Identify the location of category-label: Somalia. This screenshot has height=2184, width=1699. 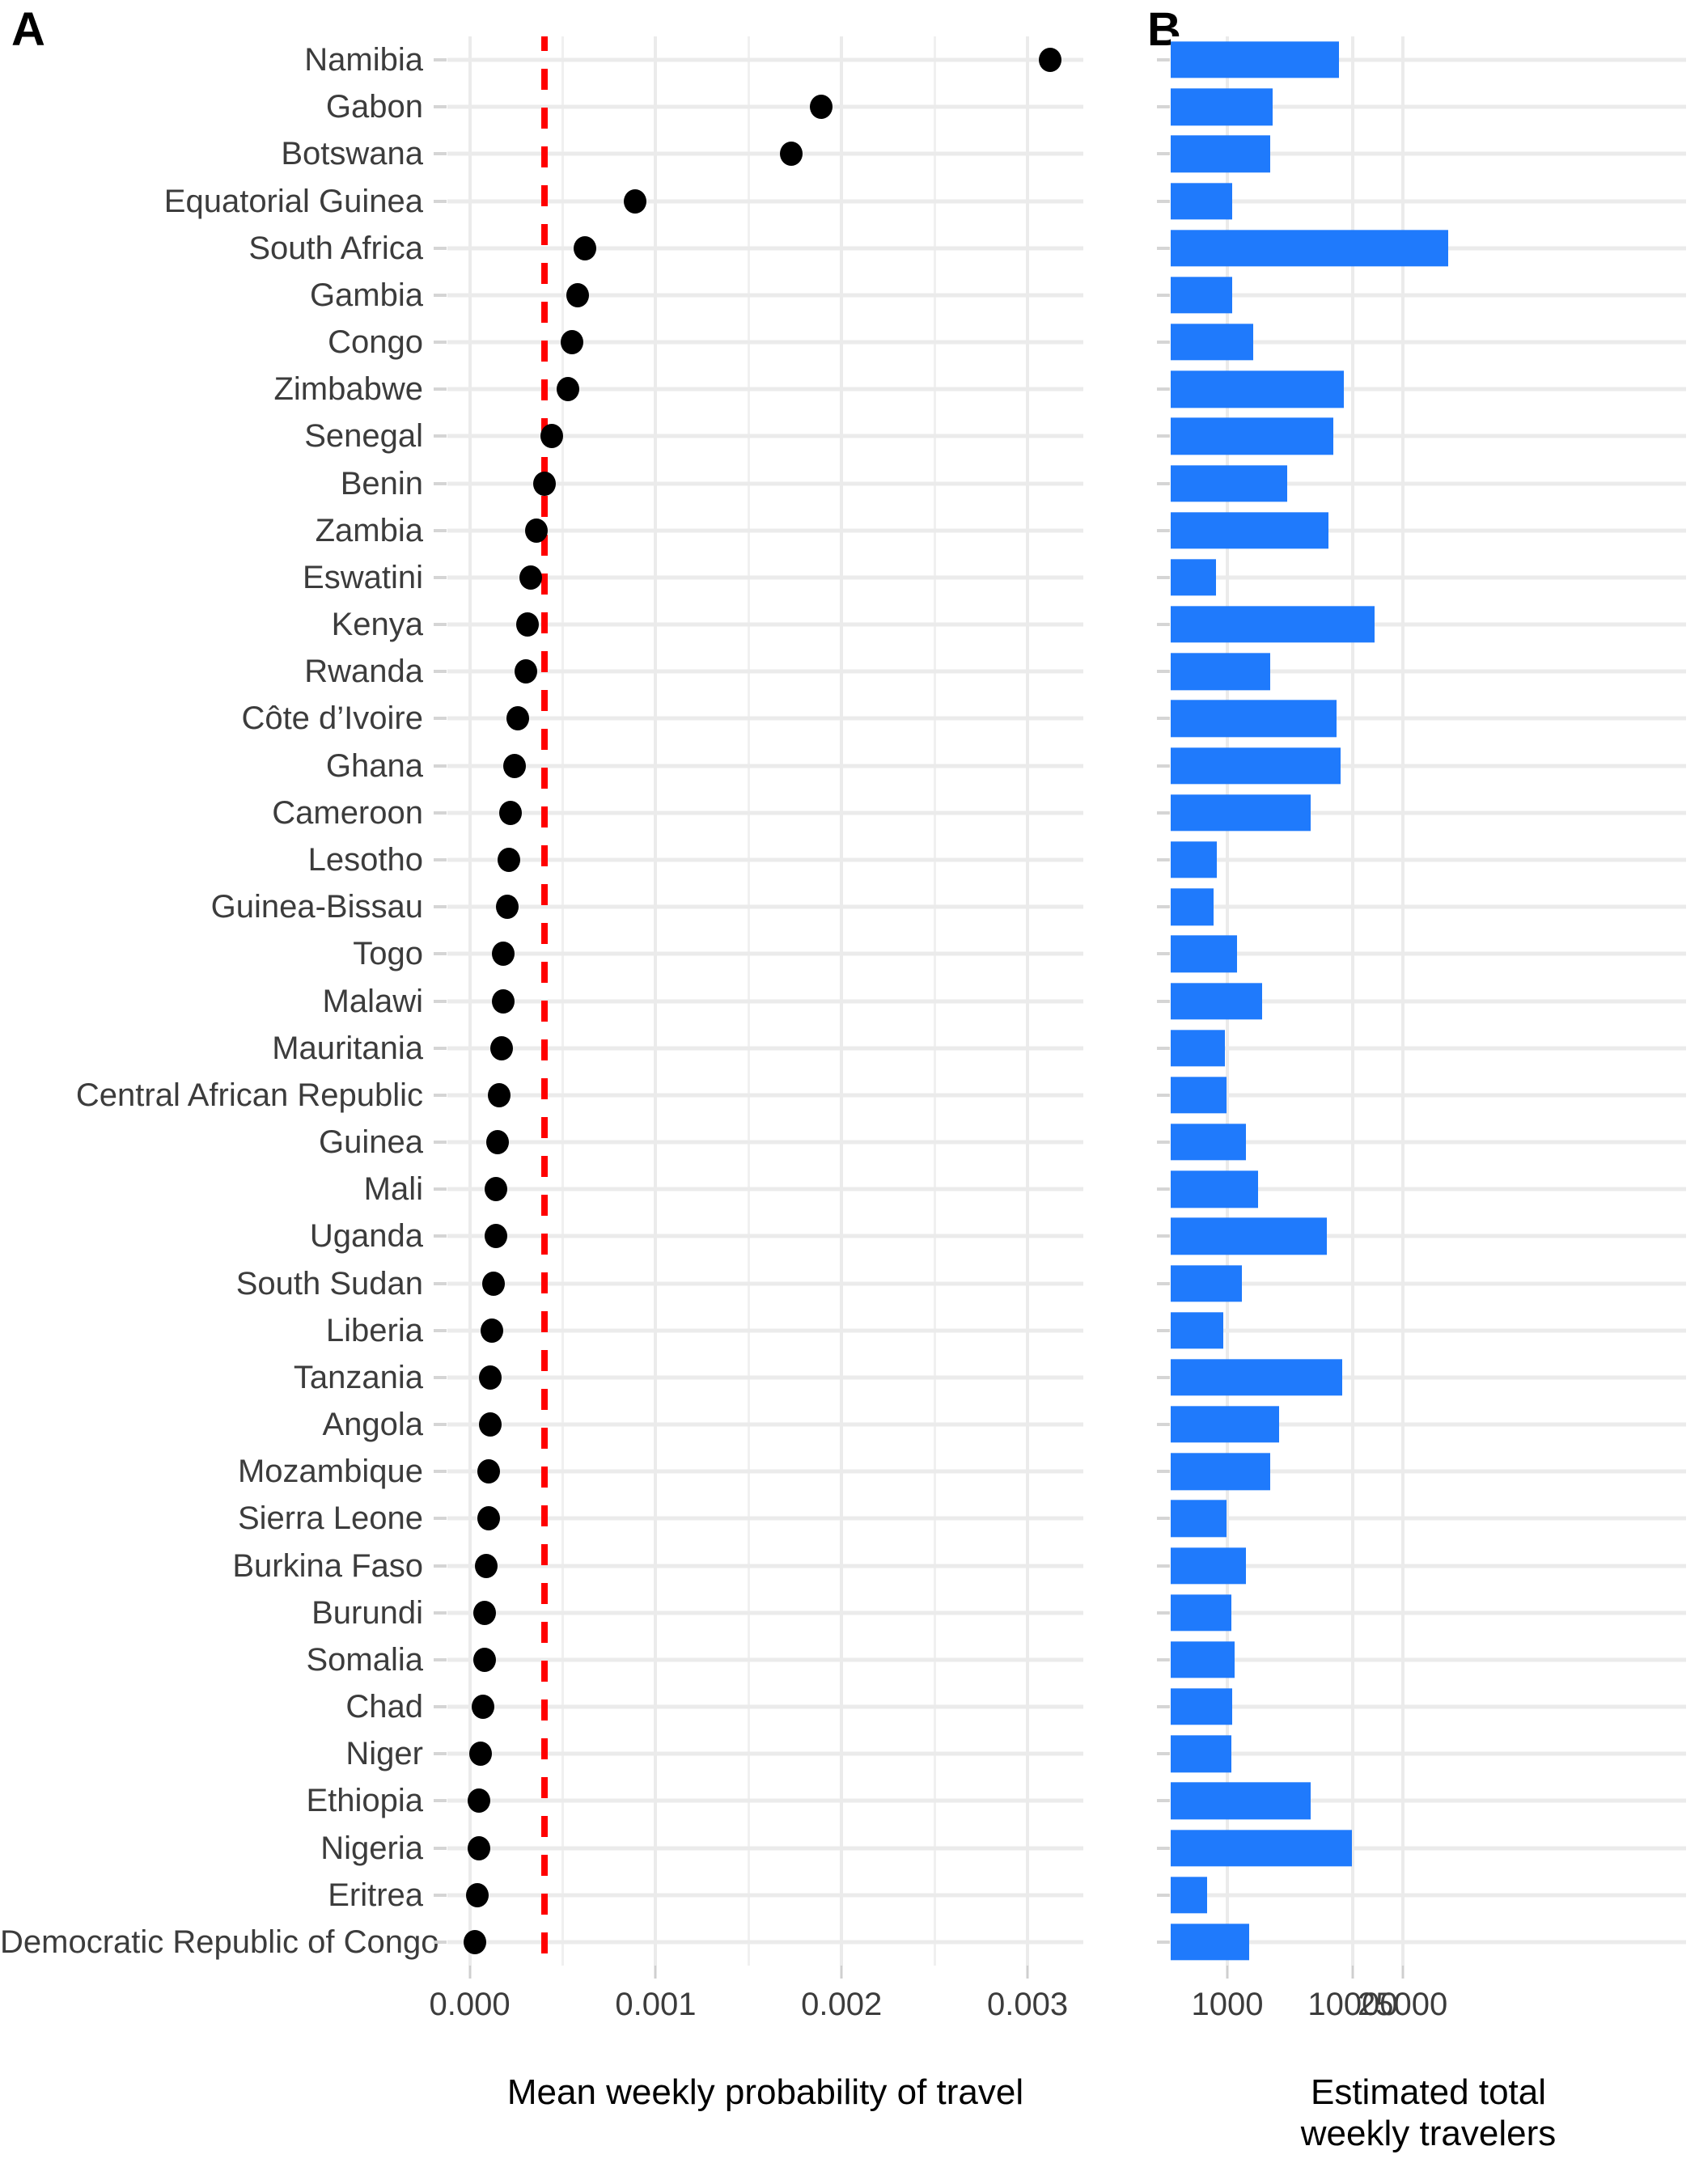
(364, 1660).